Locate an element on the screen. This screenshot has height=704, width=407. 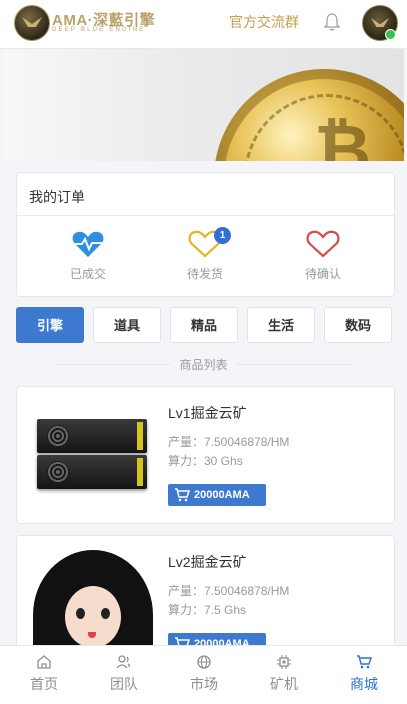
miner-product-image is located at coordinates (93, 455).